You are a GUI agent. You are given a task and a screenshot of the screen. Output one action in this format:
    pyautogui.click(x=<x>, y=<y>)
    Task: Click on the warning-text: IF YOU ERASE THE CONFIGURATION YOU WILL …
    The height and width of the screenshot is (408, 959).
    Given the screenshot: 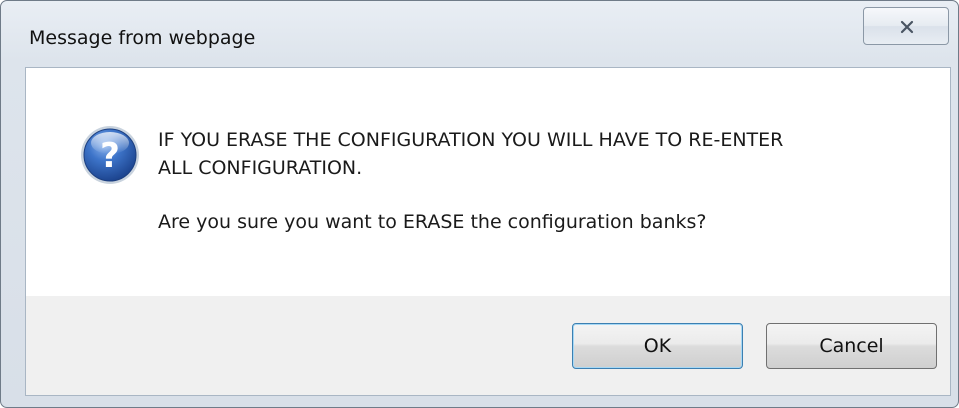 What is the action you would take?
    pyautogui.click(x=471, y=154)
    